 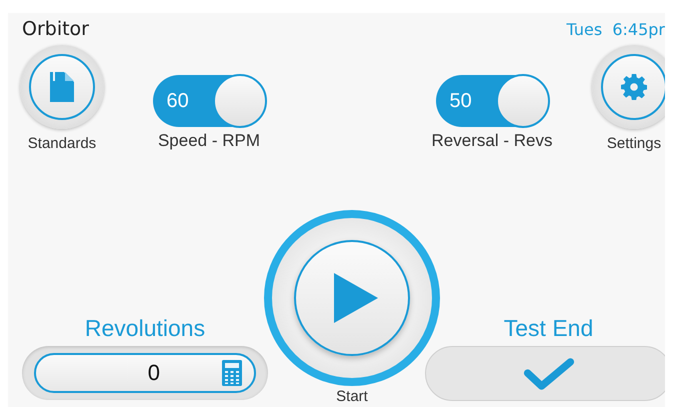 I want to click on document-icon, so click(x=62, y=87).